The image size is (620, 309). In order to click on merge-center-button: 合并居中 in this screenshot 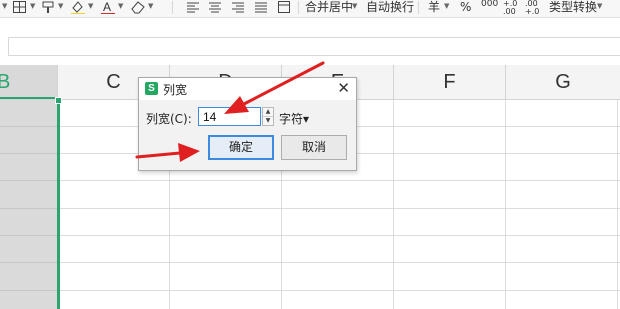, I will do `click(329, 8)`.